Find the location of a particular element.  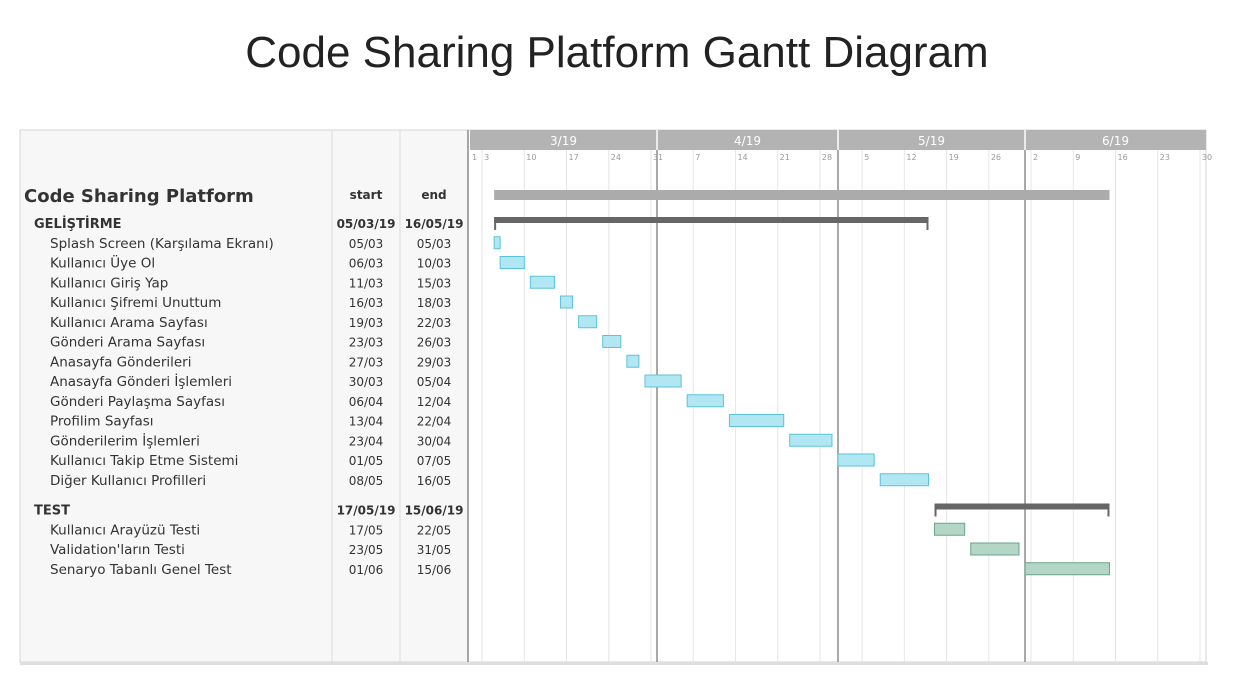

month-label: 5/19 is located at coordinates (931, 141).